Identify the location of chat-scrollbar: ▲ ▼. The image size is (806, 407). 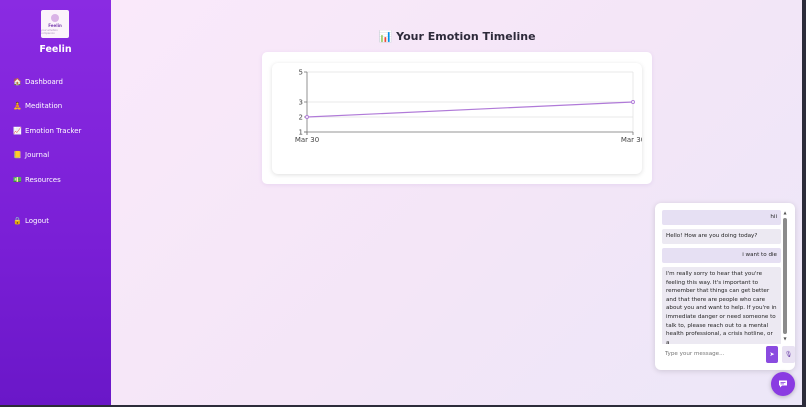
(785, 277).